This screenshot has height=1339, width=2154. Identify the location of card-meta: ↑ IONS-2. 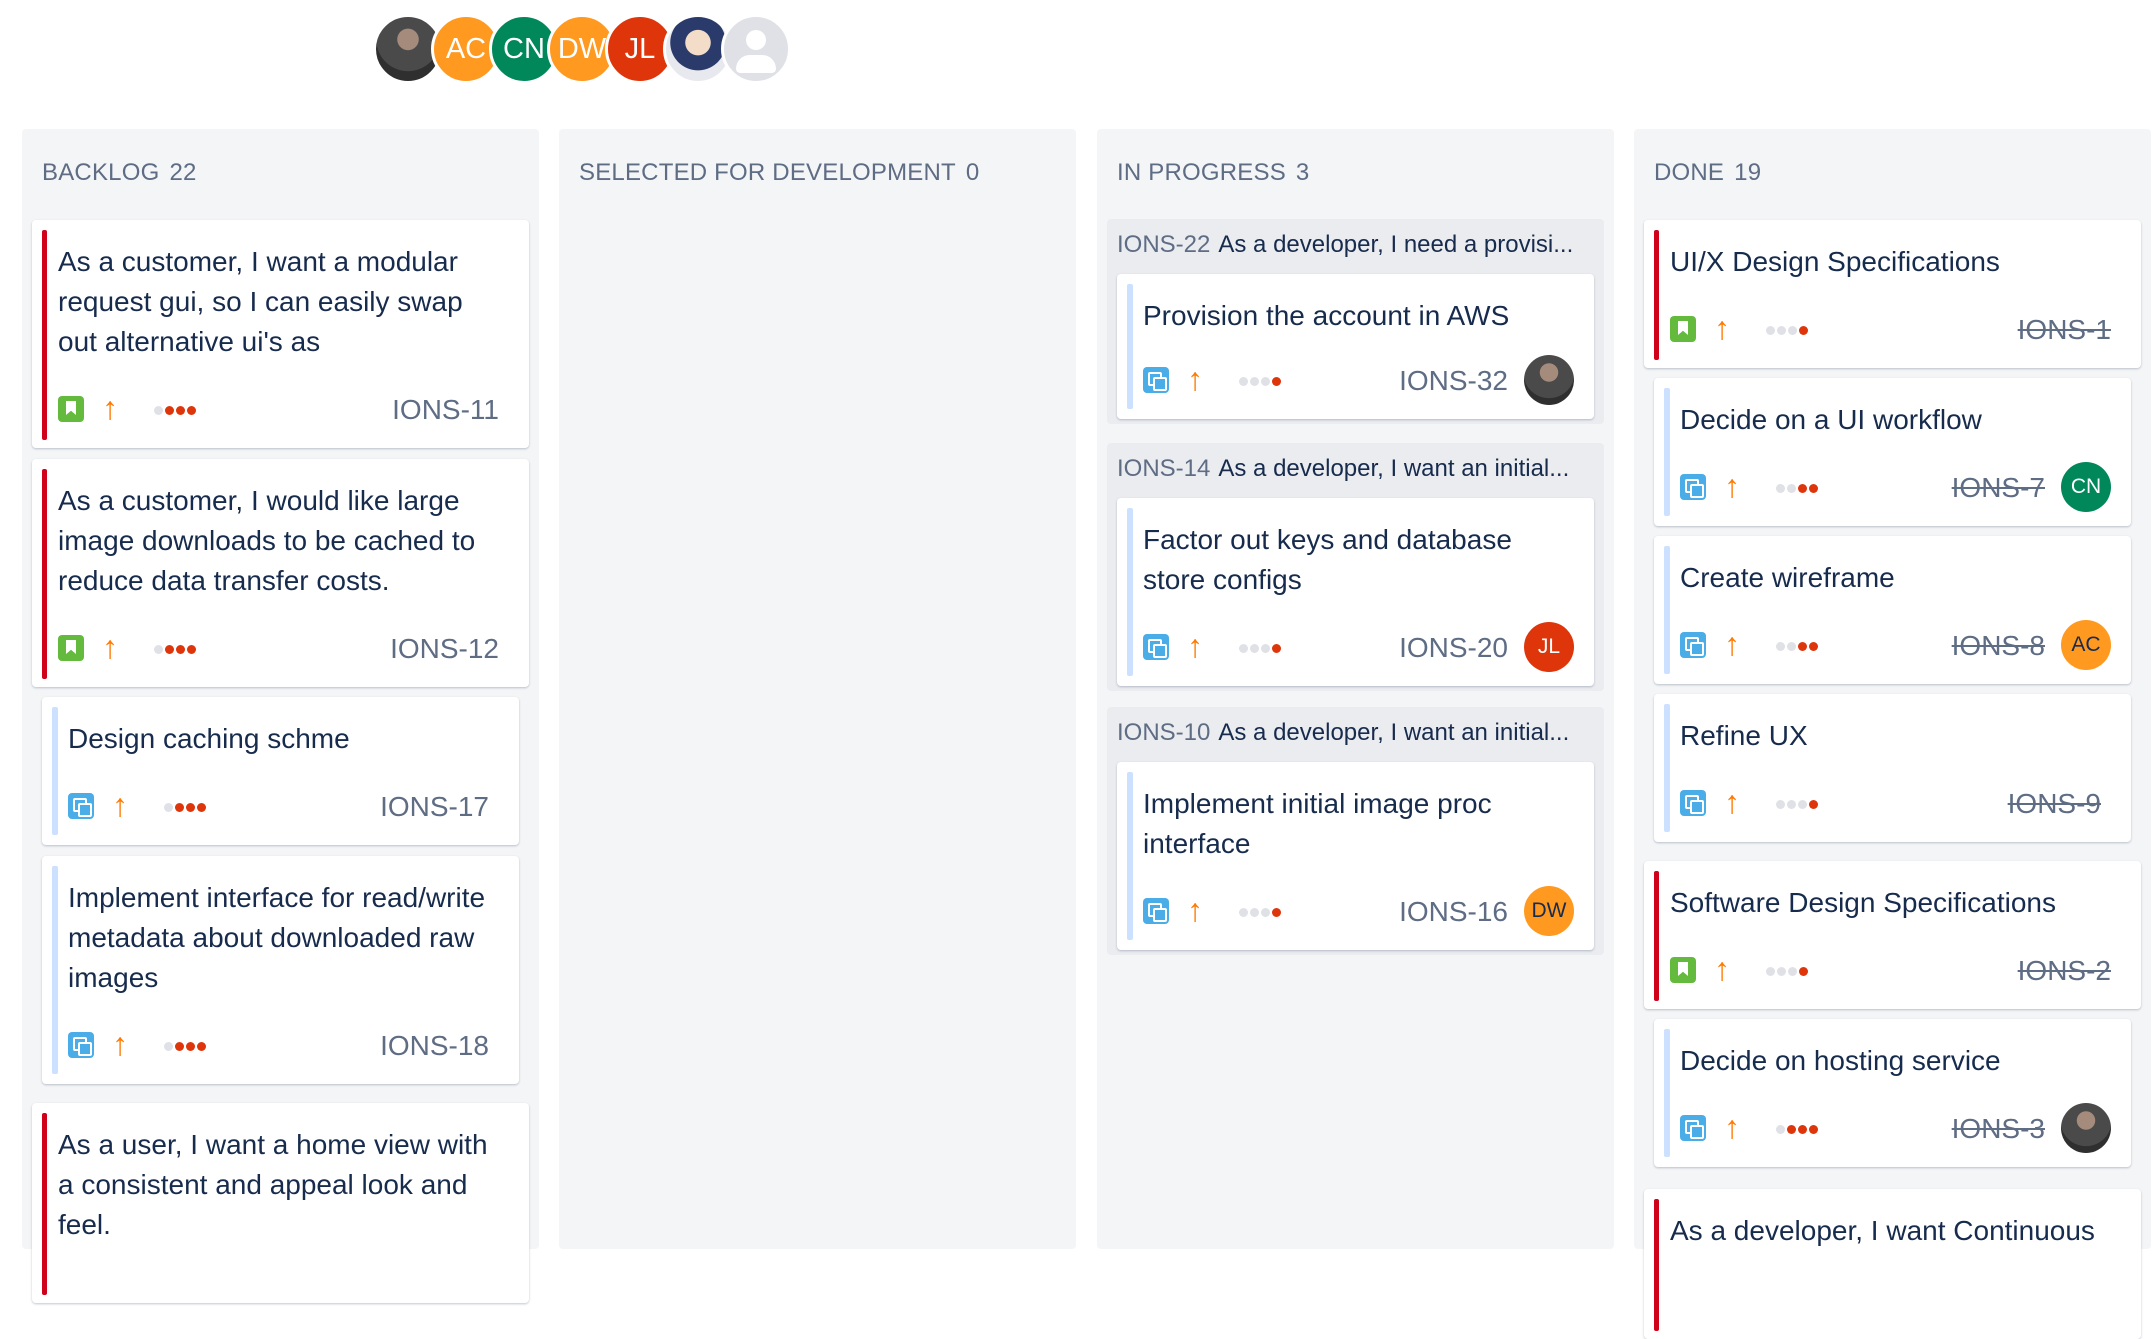
(1890, 969).